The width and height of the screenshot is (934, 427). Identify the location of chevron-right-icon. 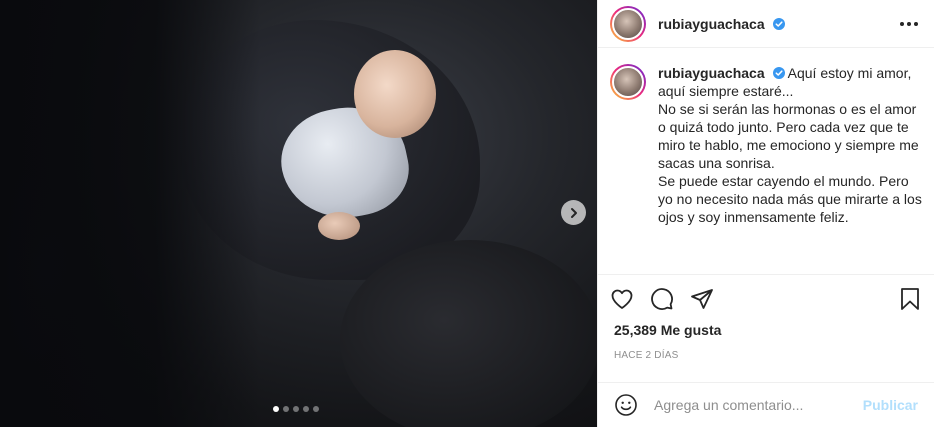
(573, 212).